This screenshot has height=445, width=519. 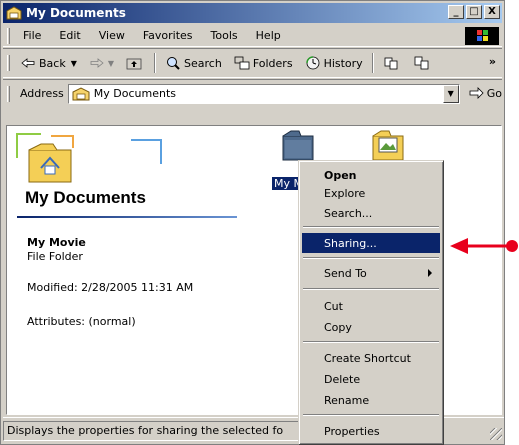 I want to click on search-button: Search, so click(x=193, y=63).